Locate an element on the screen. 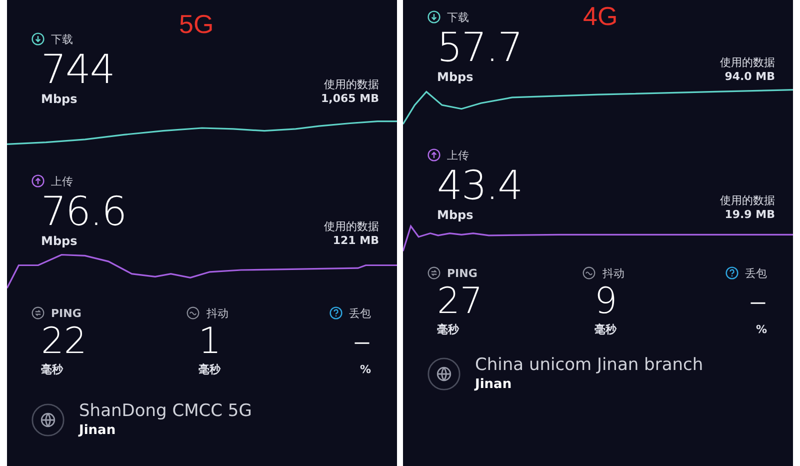 The height and width of the screenshot is (466, 800). data-used-value: 94.0 MB is located at coordinates (749, 77).